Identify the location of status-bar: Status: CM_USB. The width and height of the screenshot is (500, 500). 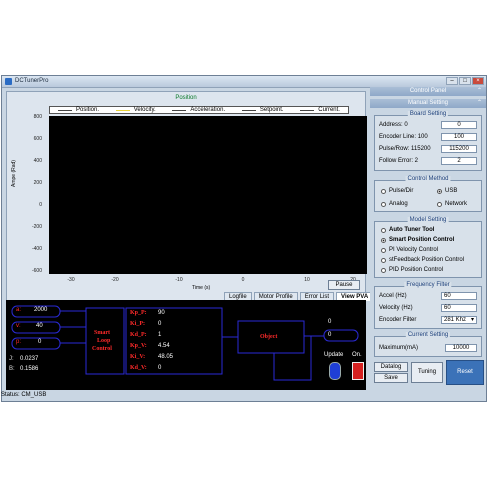
(24, 395).